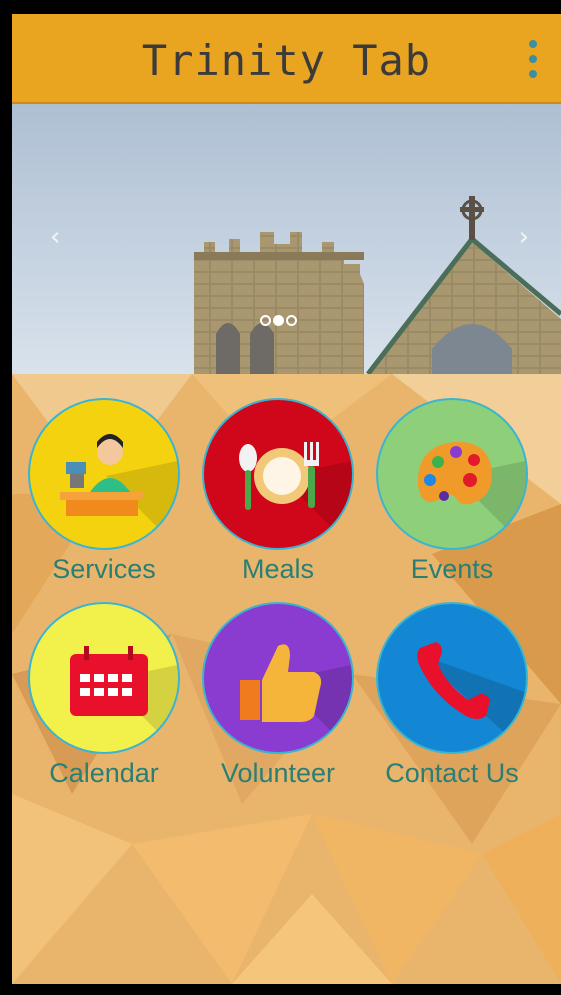 The height and width of the screenshot is (995, 561). I want to click on carousel-prev-icon: ‹, so click(55, 237).